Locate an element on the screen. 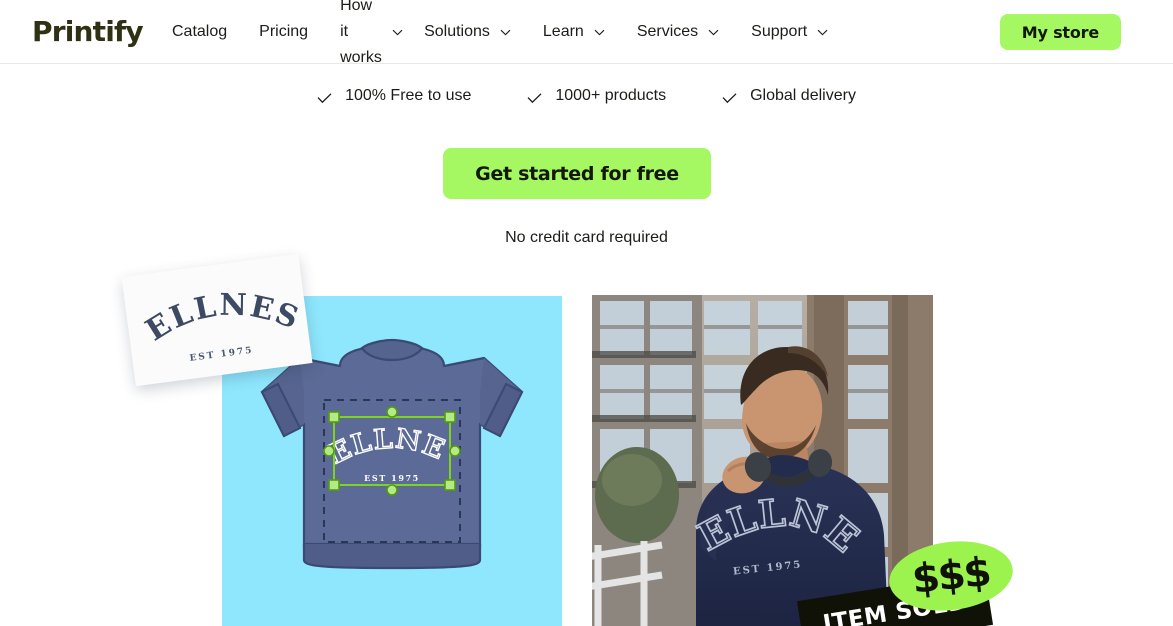  nav-item-pricing: Pricing is located at coordinates (283, 32).